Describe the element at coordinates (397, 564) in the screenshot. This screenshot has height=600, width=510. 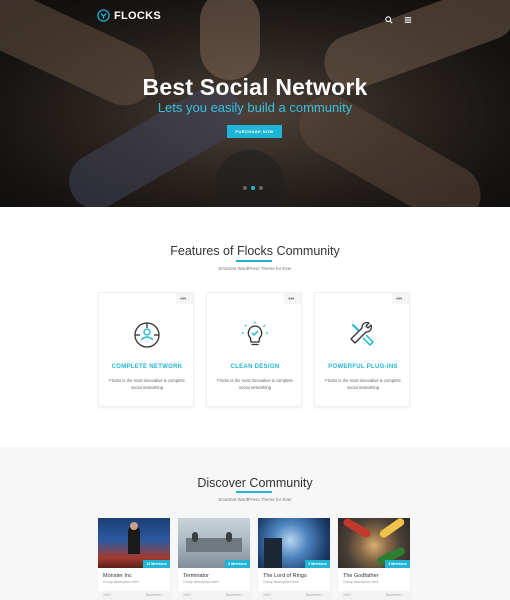
I see `member-count-badge: 4 Members` at that location.